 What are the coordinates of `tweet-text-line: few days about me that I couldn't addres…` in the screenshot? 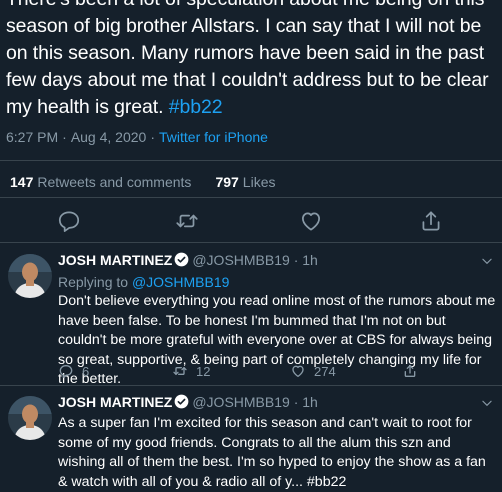 It's located at (247, 80).